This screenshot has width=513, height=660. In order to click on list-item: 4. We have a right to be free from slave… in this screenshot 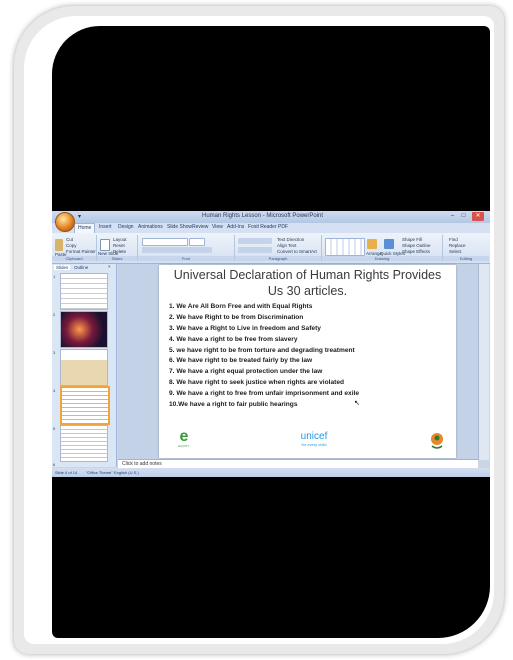, I will do `click(233, 339)`.